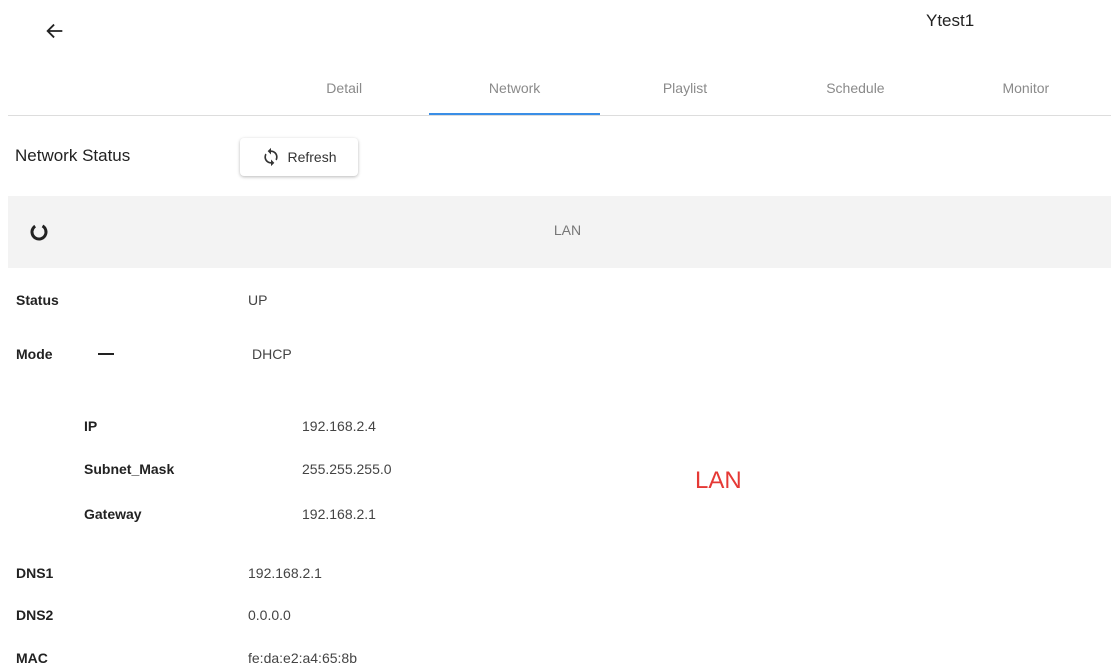  Describe the element at coordinates (129, 469) in the screenshot. I see `subnet-mask-label: Subnet_Mask` at that location.